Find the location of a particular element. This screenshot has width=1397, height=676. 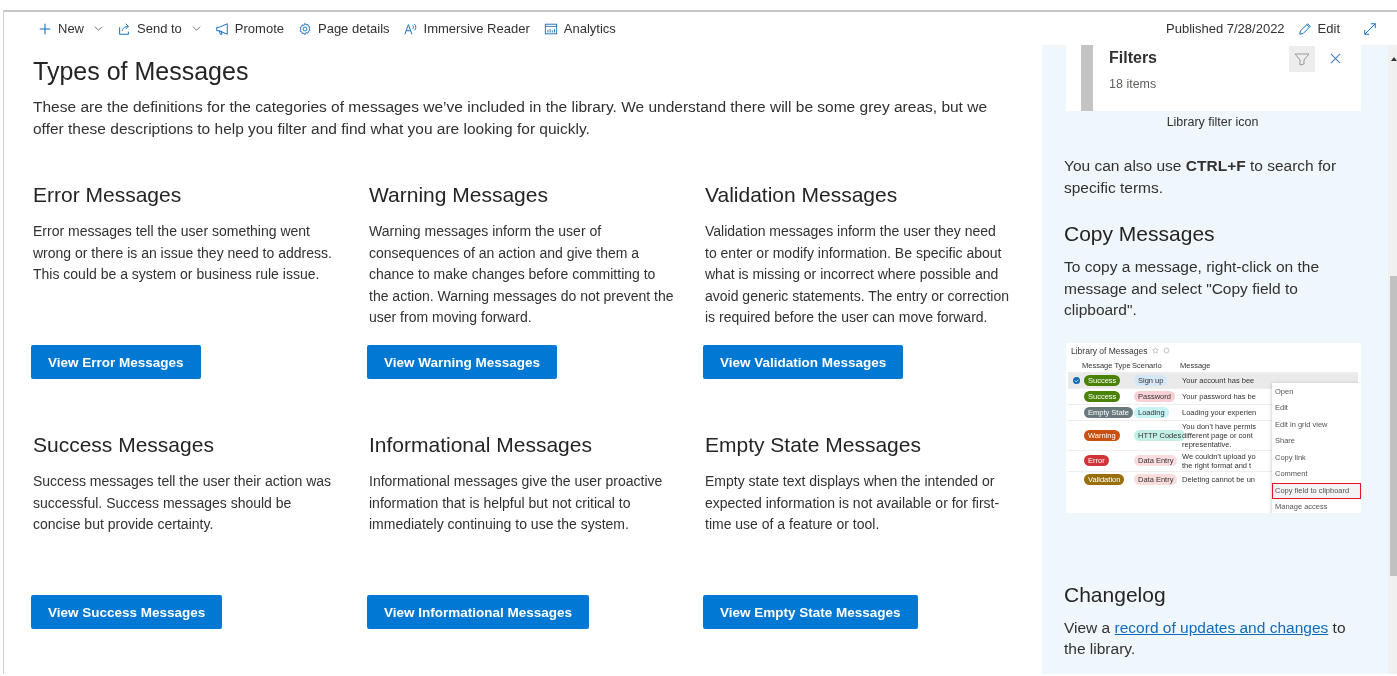

toolbar-button: Page details is located at coordinates (344, 28).